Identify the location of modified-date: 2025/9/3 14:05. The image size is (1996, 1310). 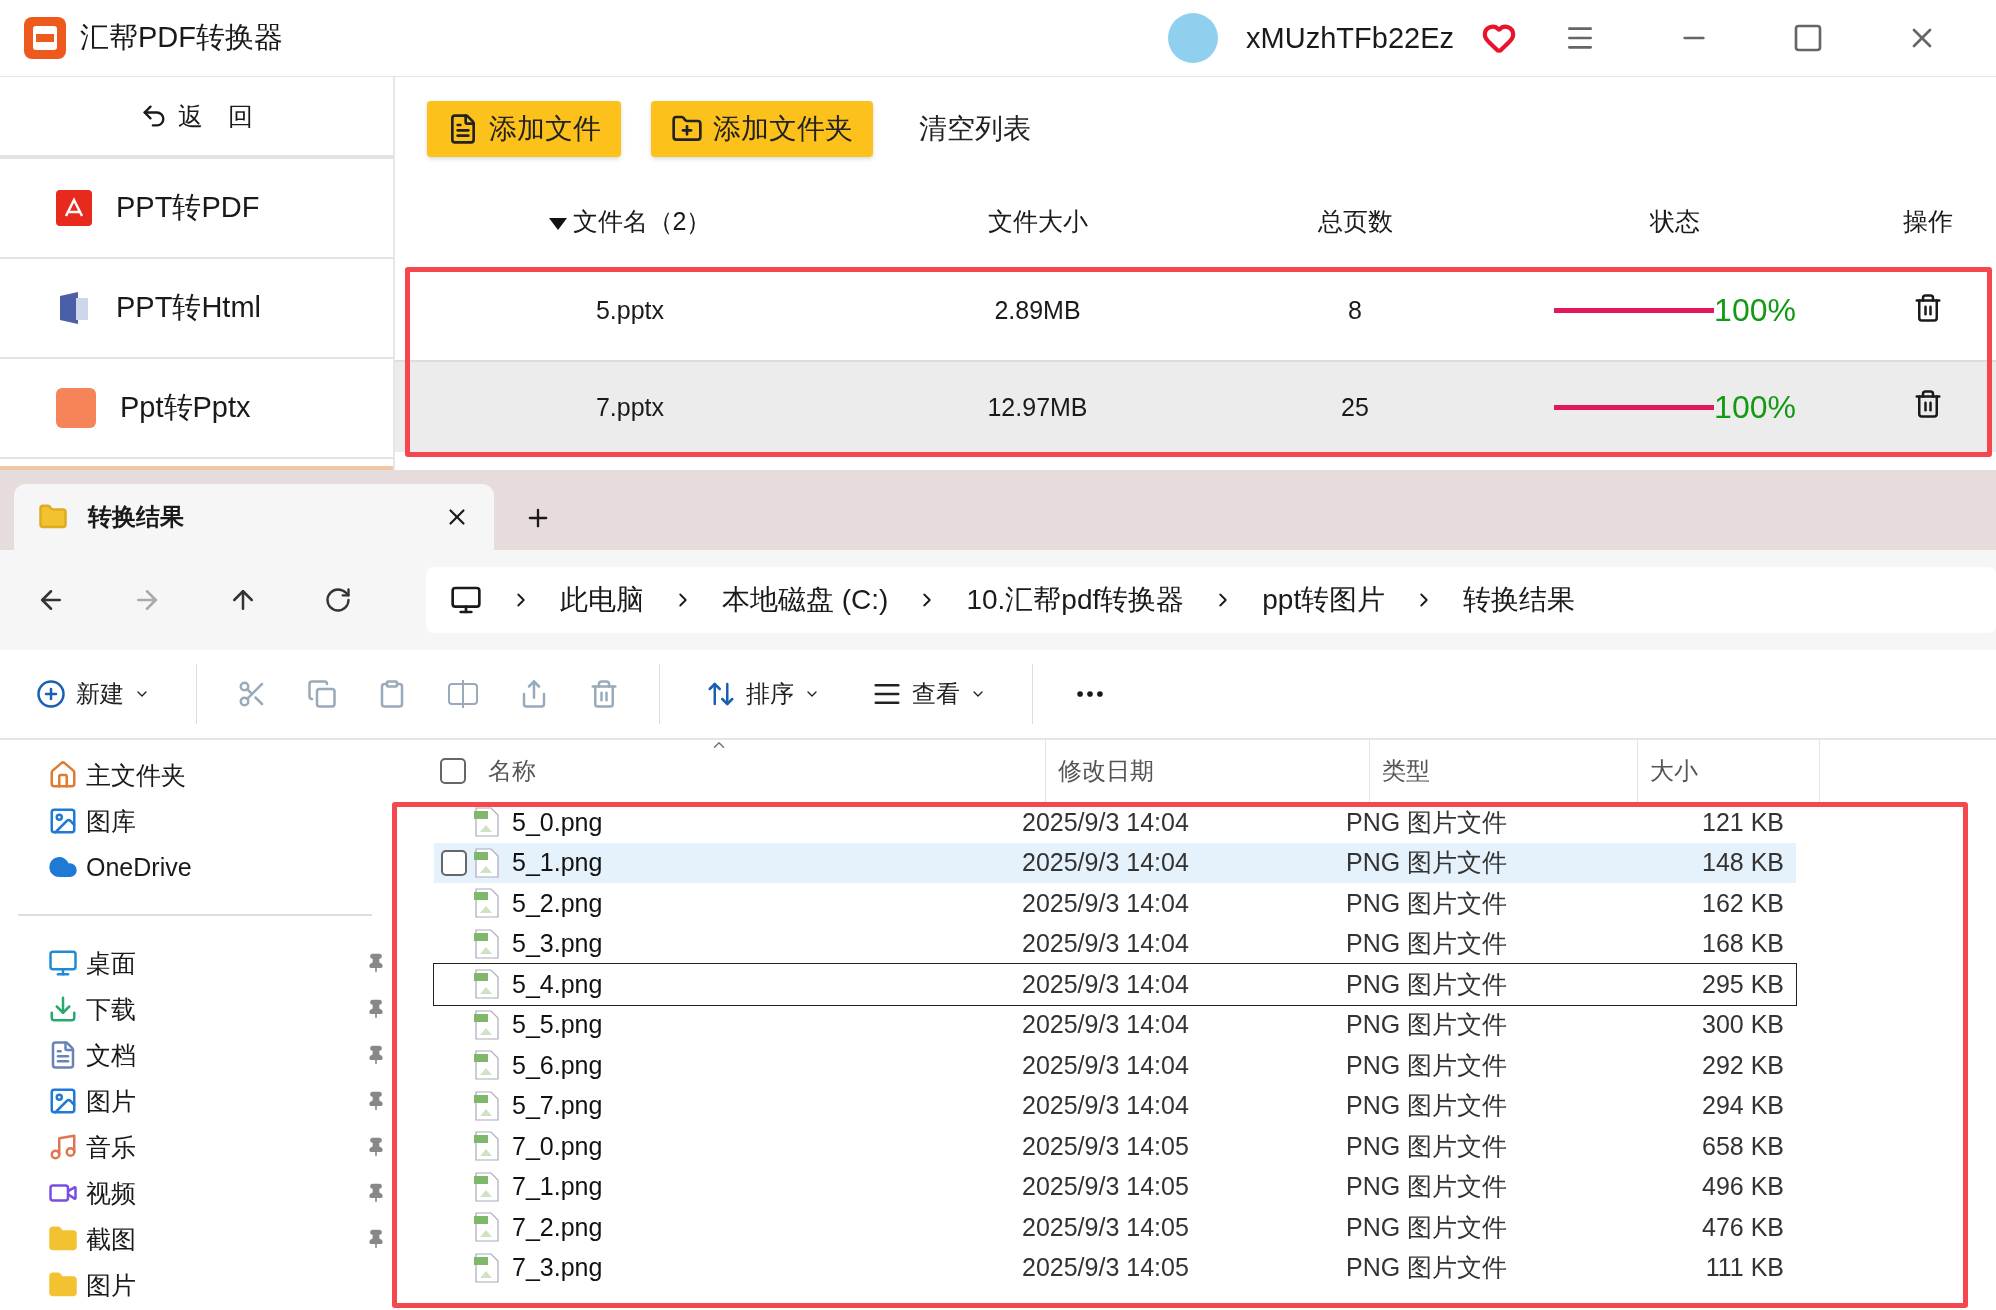
(1106, 1227).